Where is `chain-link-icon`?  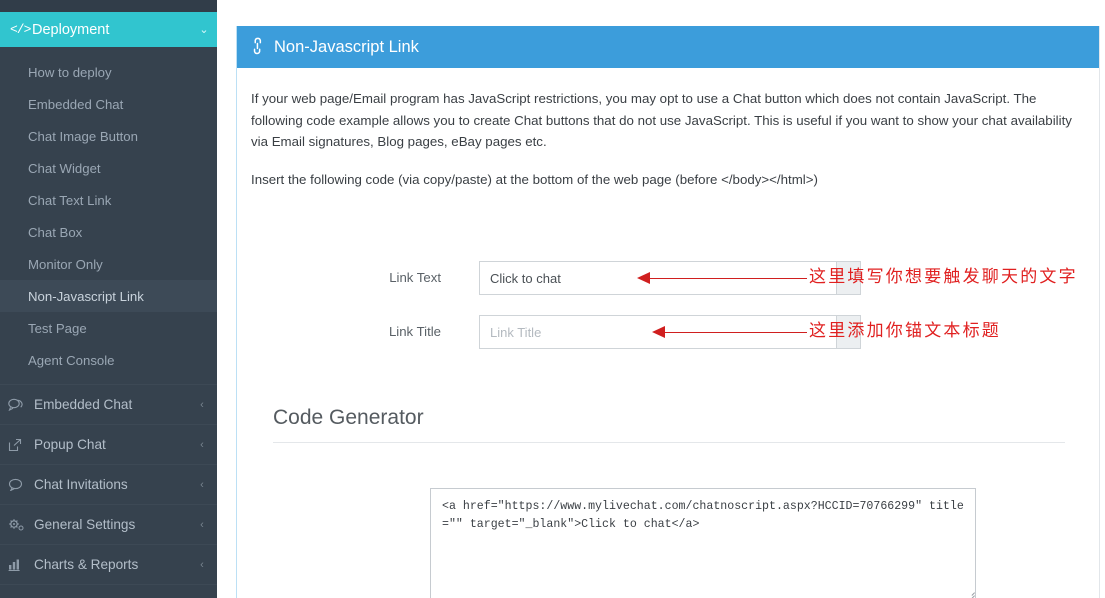
chain-link-icon is located at coordinates (258, 46).